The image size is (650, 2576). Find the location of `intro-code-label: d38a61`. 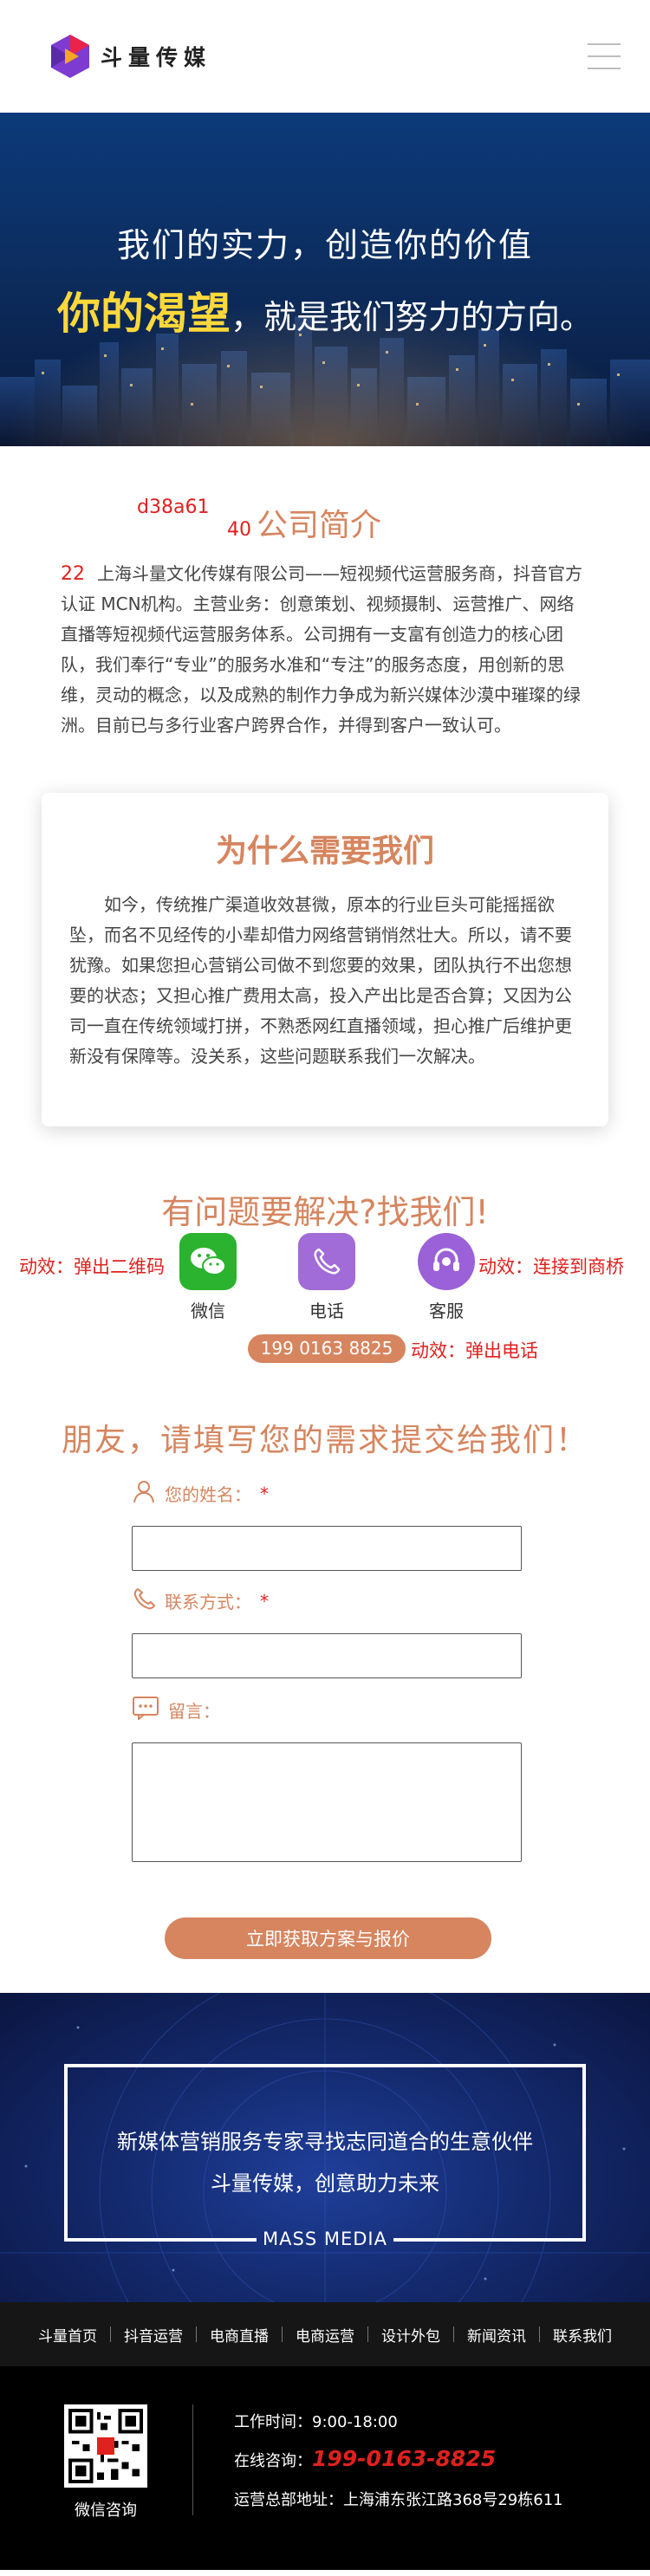

intro-code-label: d38a61 is located at coordinates (173, 507).